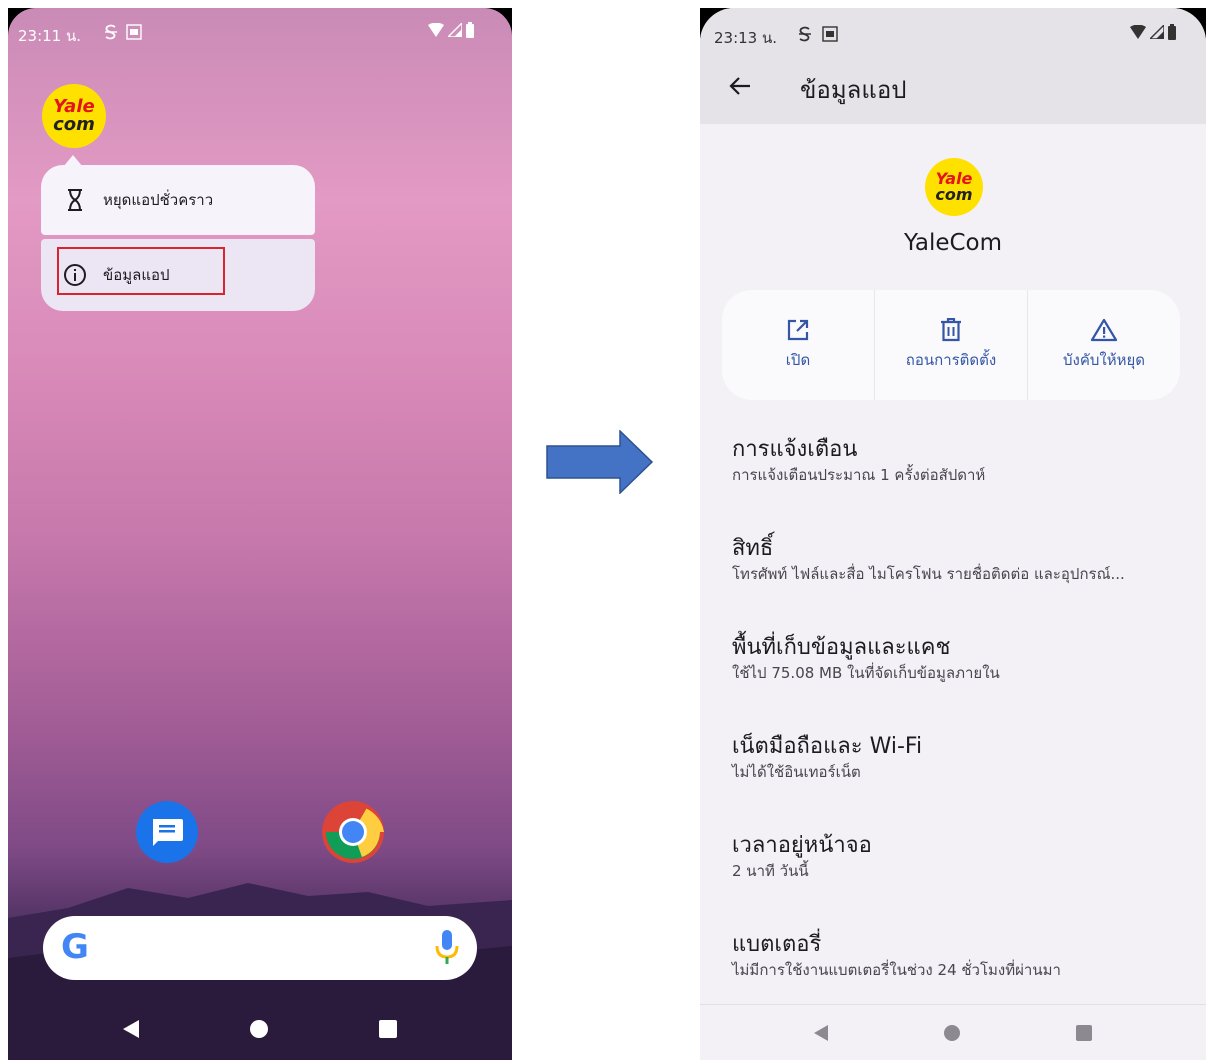  I want to click on setting-title: พื้นที่เก็บข้อมูลและแคช, so click(841, 647).